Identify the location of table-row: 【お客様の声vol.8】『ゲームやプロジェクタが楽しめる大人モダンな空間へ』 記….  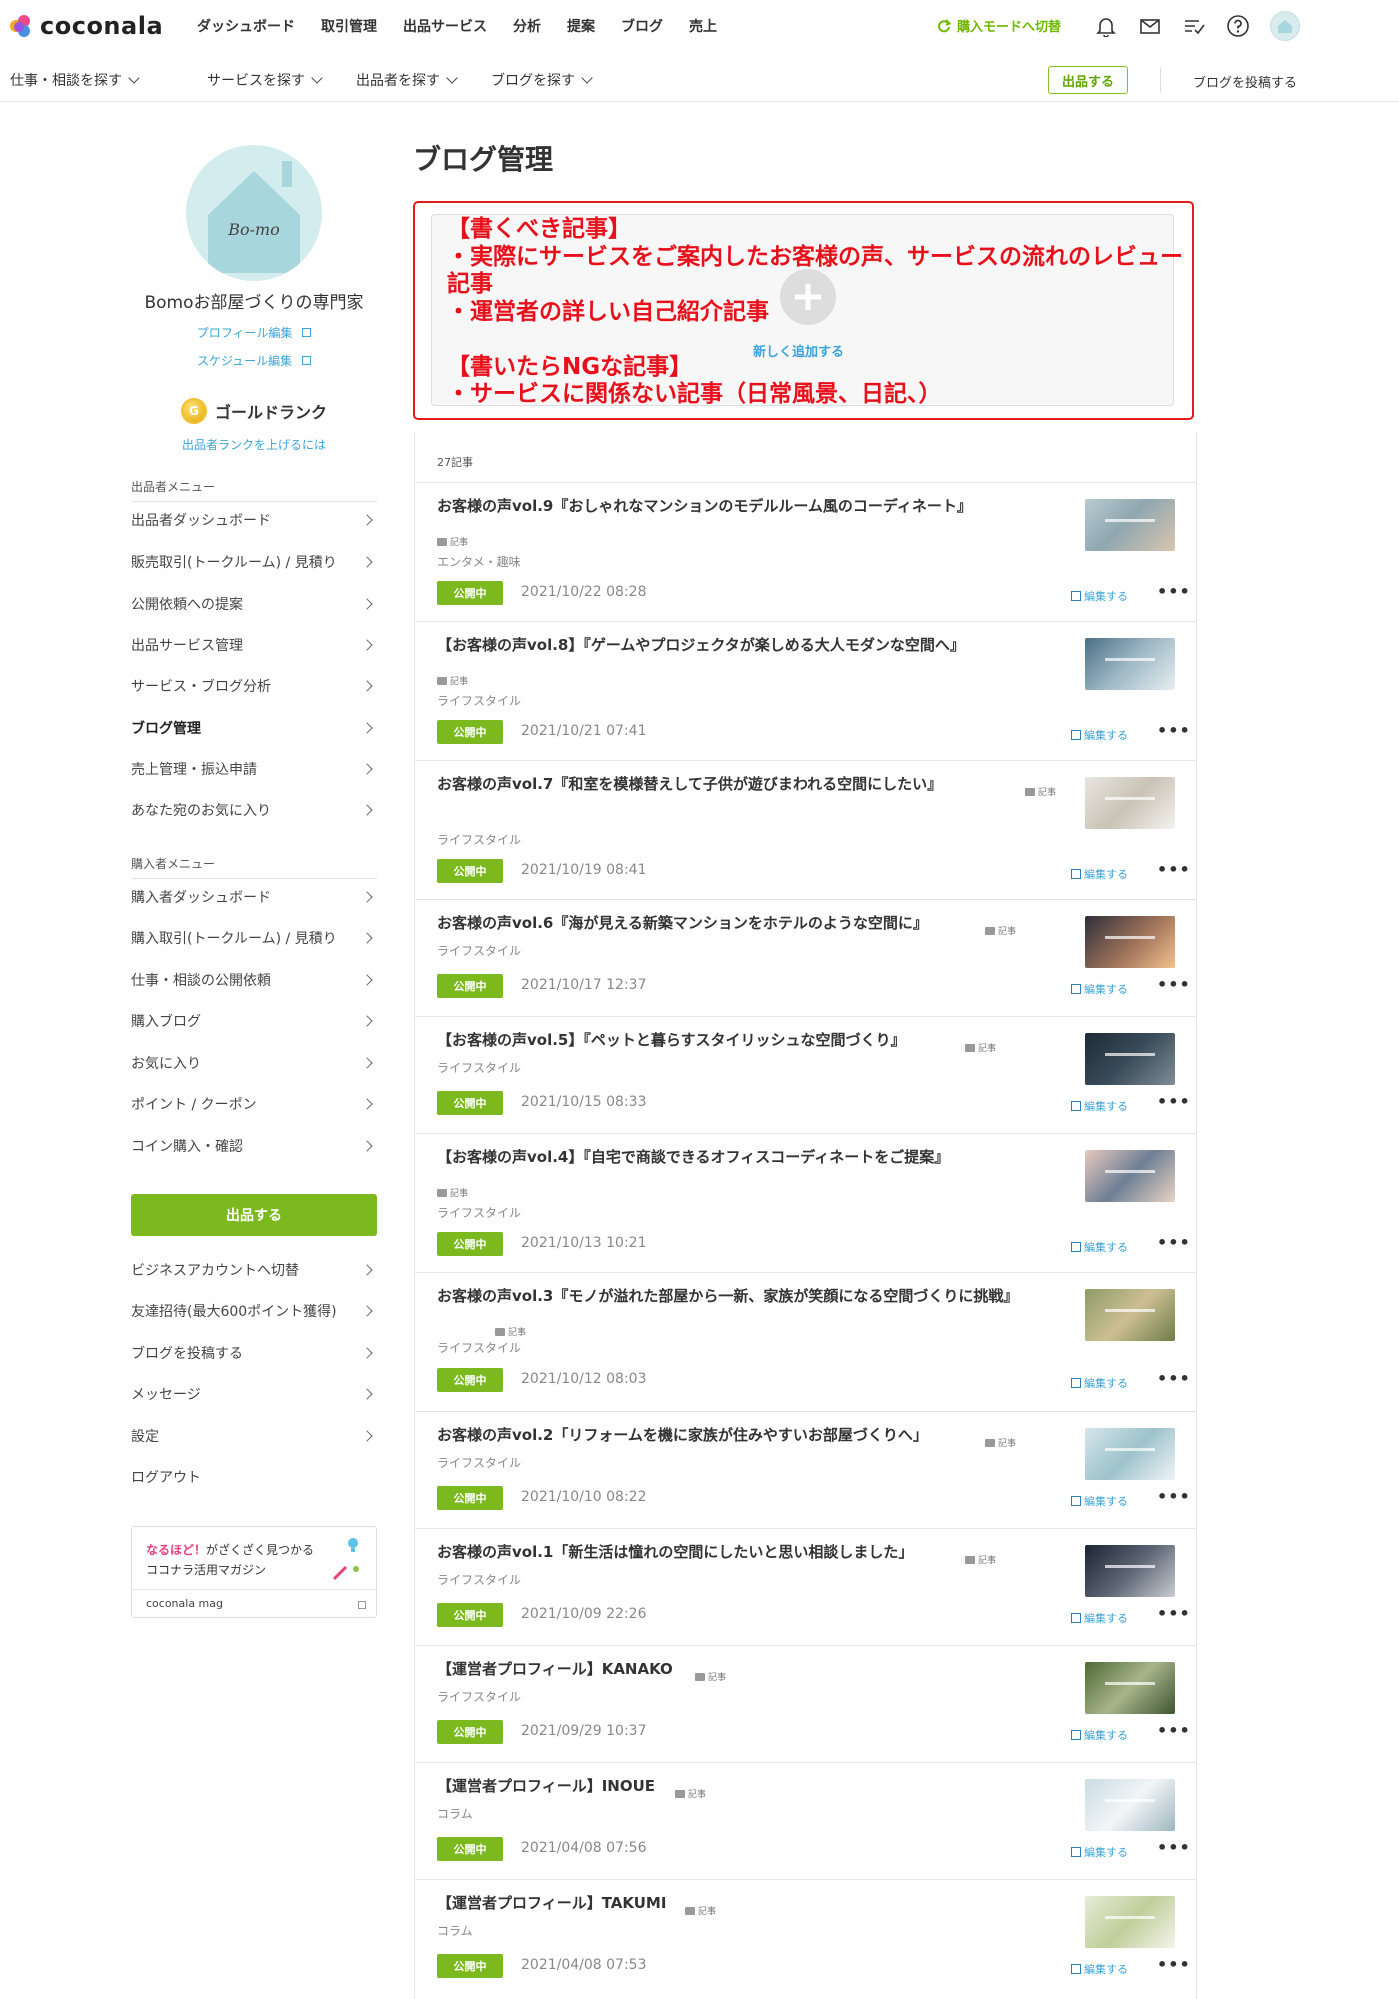
(805, 690).